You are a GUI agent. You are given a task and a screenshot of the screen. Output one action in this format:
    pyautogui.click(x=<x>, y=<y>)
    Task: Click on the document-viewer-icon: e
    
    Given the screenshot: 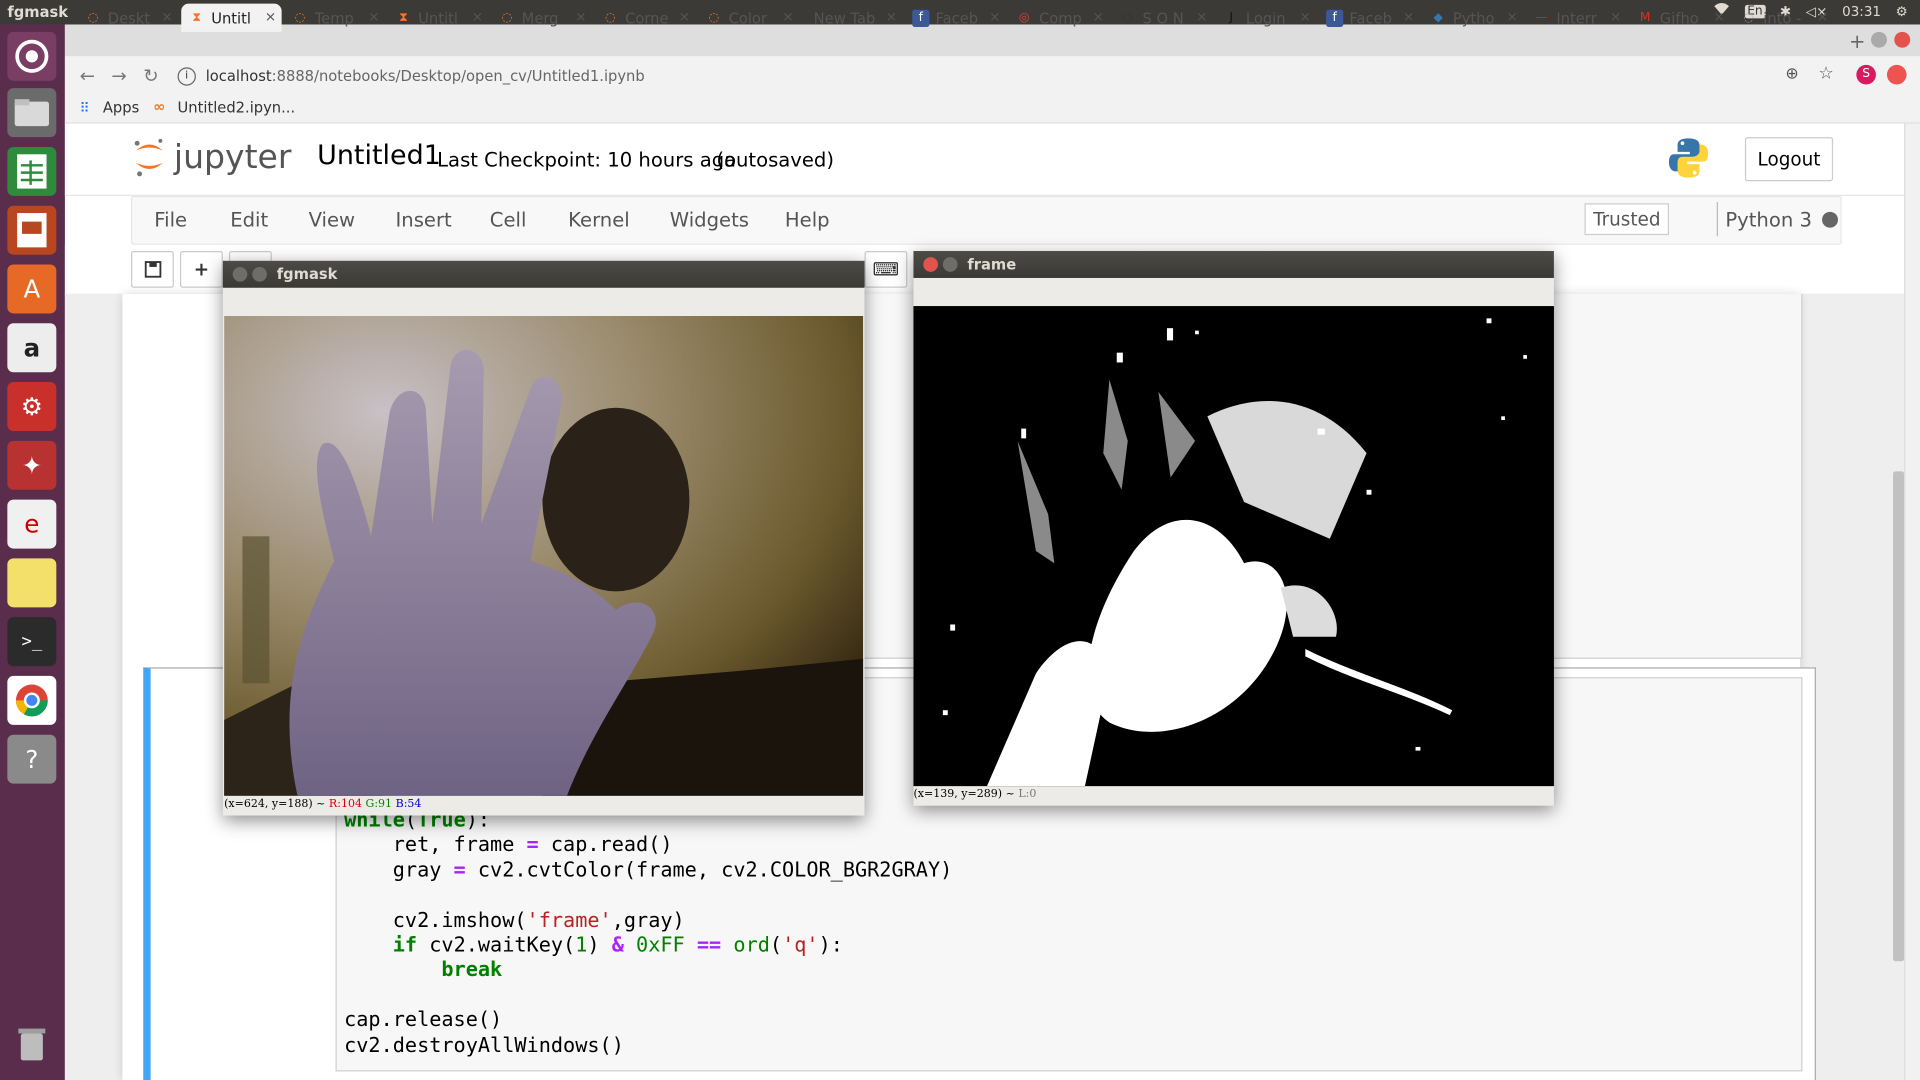 What is the action you would take?
    pyautogui.click(x=32, y=524)
    